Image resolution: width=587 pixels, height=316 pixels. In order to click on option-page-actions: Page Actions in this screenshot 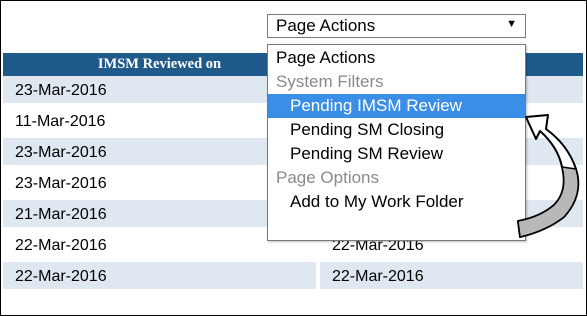, I will do `click(396, 58)`.